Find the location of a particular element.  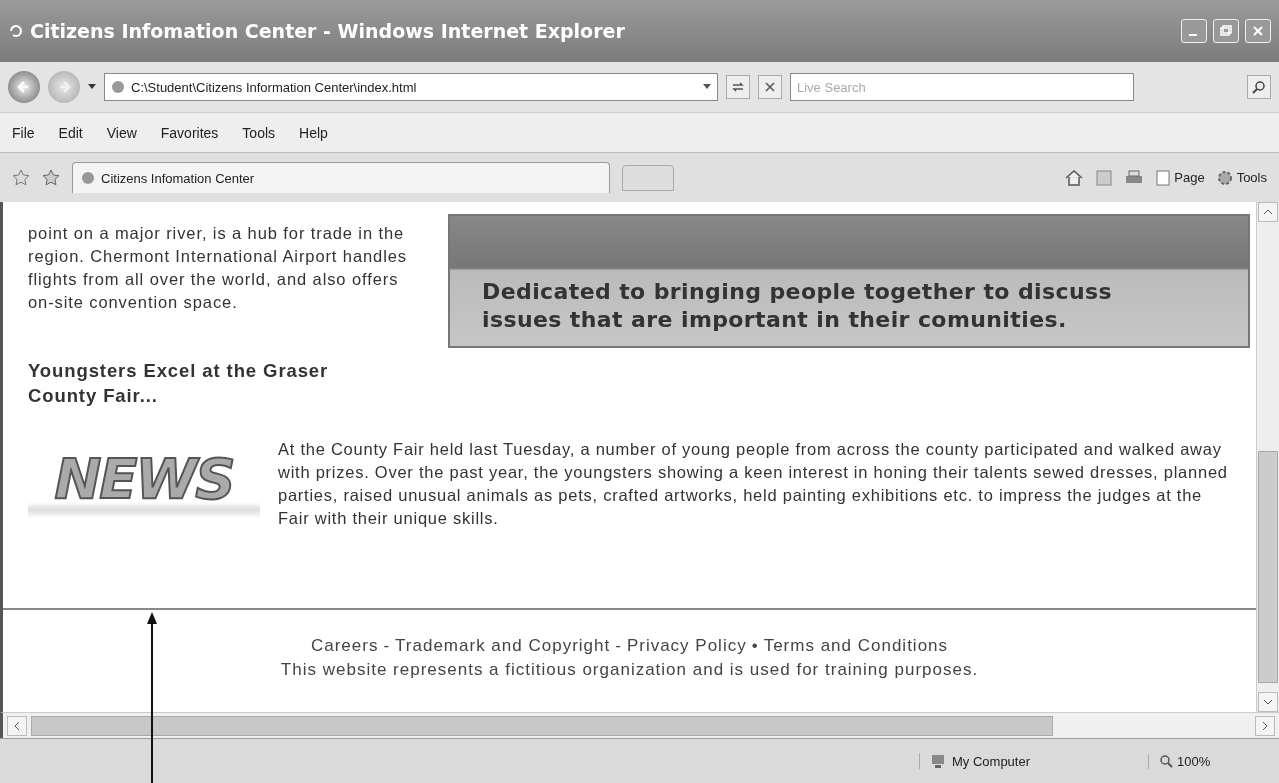

address-field: C:\Student\Citizens Information Center\index.html is located at coordinates (411, 87).